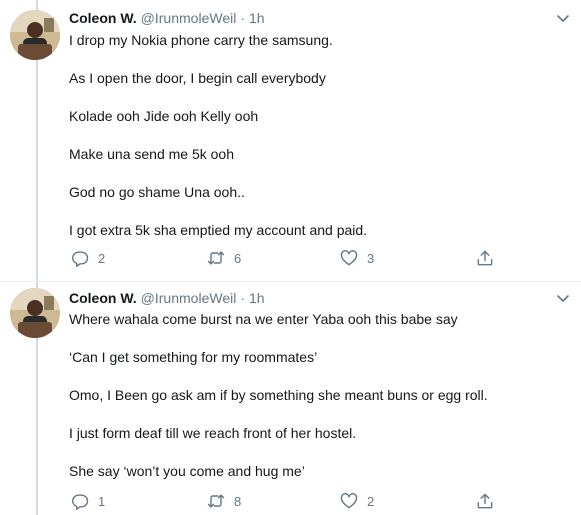 This screenshot has height=515, width=581. I want to click on like-button: 2, so click(356, 501).